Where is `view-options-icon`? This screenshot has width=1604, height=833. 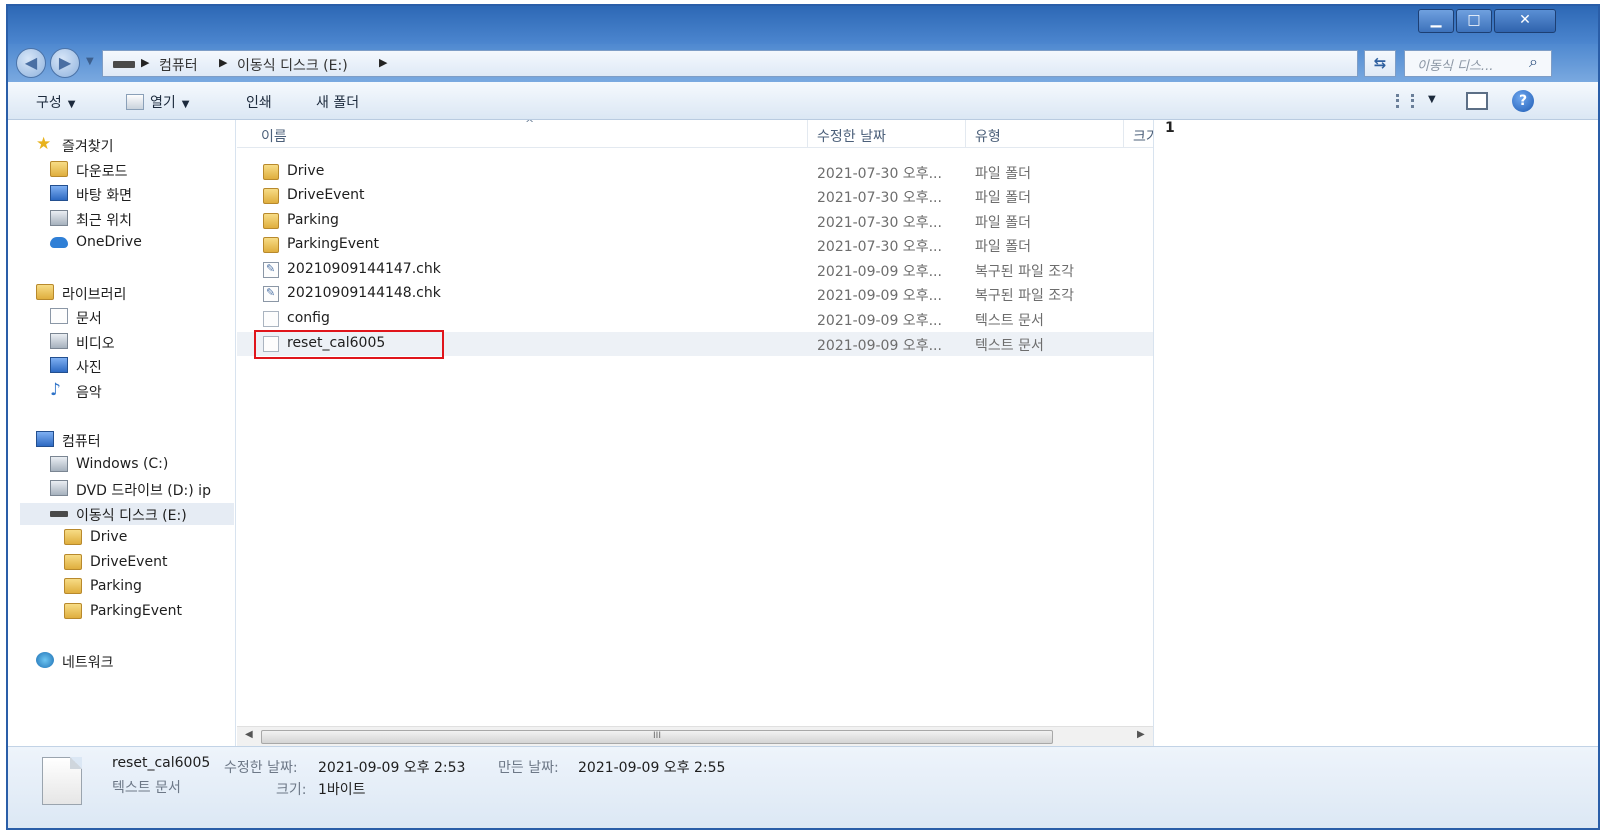 view-options-icon is located at coordinates (1405, 101).